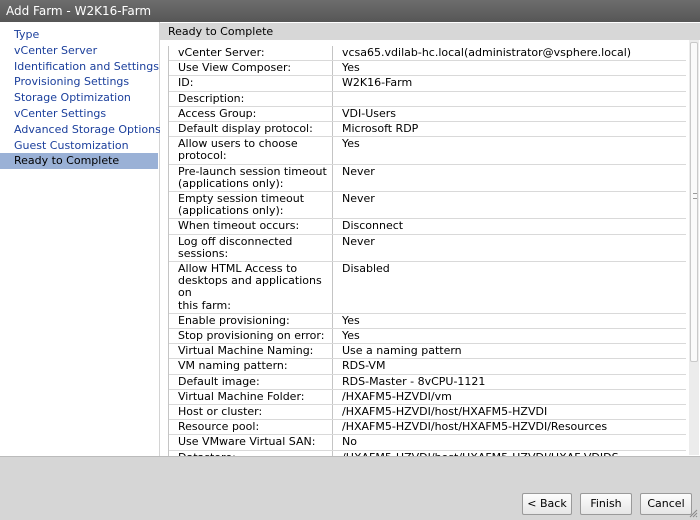 This screenshot has height=520, width=700. I want to click on wizard-footer: < Back Finish Cancel, so click(350, 488).